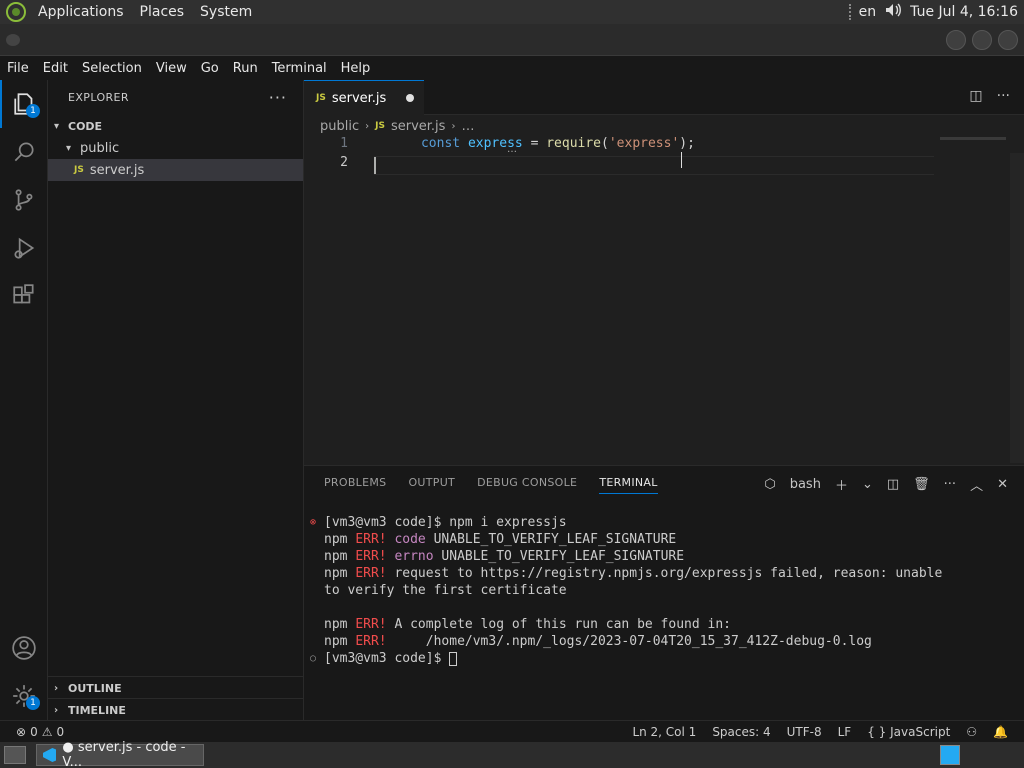 This screenshot has width=1024, height=768. What do you see at coordinates (56, 710) in the screenshot?
I see `chevron-right-icon: ›` at bounding box center [56, 710].